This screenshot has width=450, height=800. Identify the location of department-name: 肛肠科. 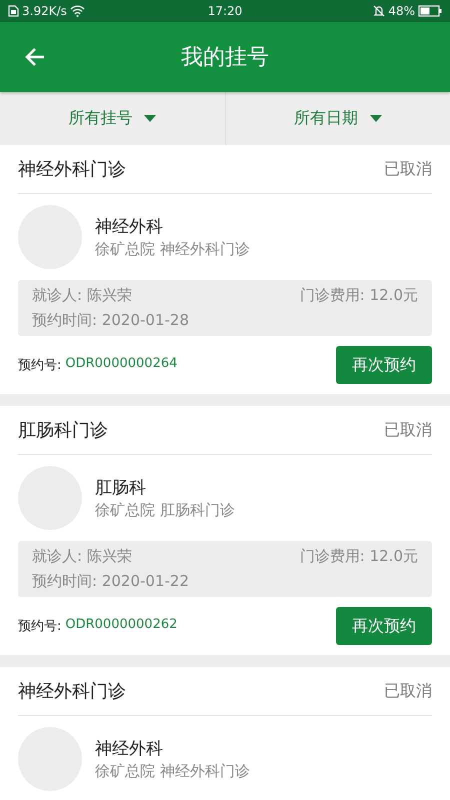
(121, 488).